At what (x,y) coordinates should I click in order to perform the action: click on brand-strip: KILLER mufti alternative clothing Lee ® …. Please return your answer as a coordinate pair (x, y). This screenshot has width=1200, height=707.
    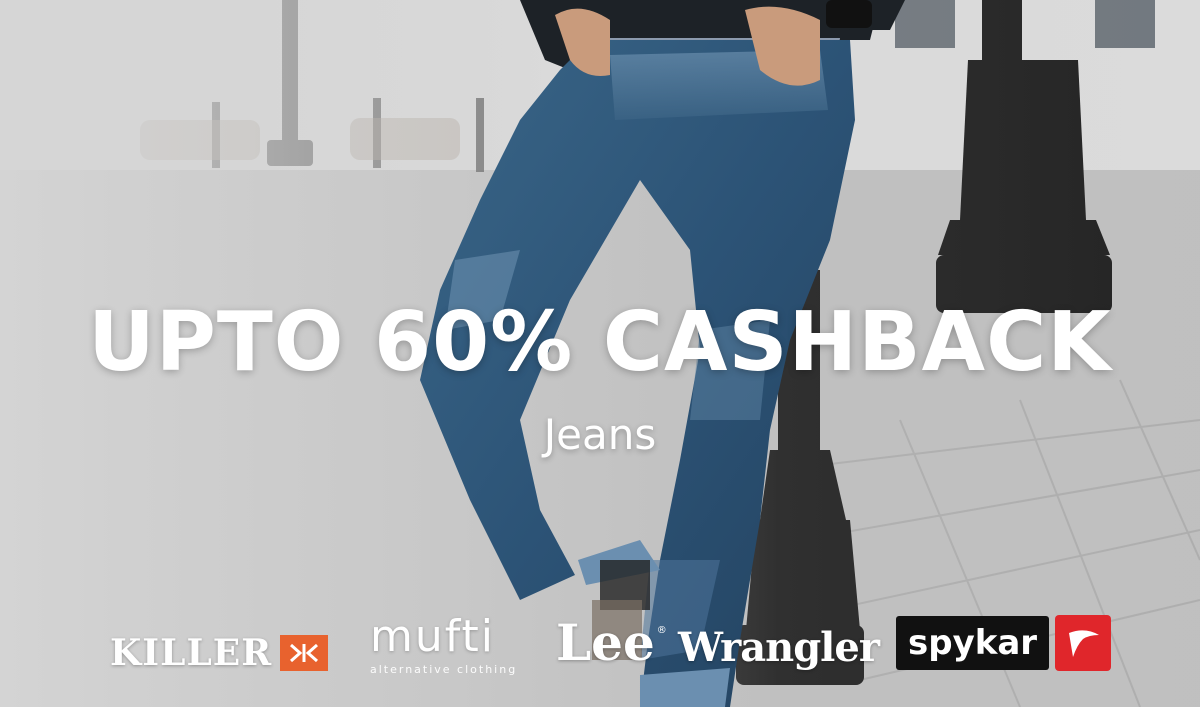
    Looking at the image, I should click on (600, 640).